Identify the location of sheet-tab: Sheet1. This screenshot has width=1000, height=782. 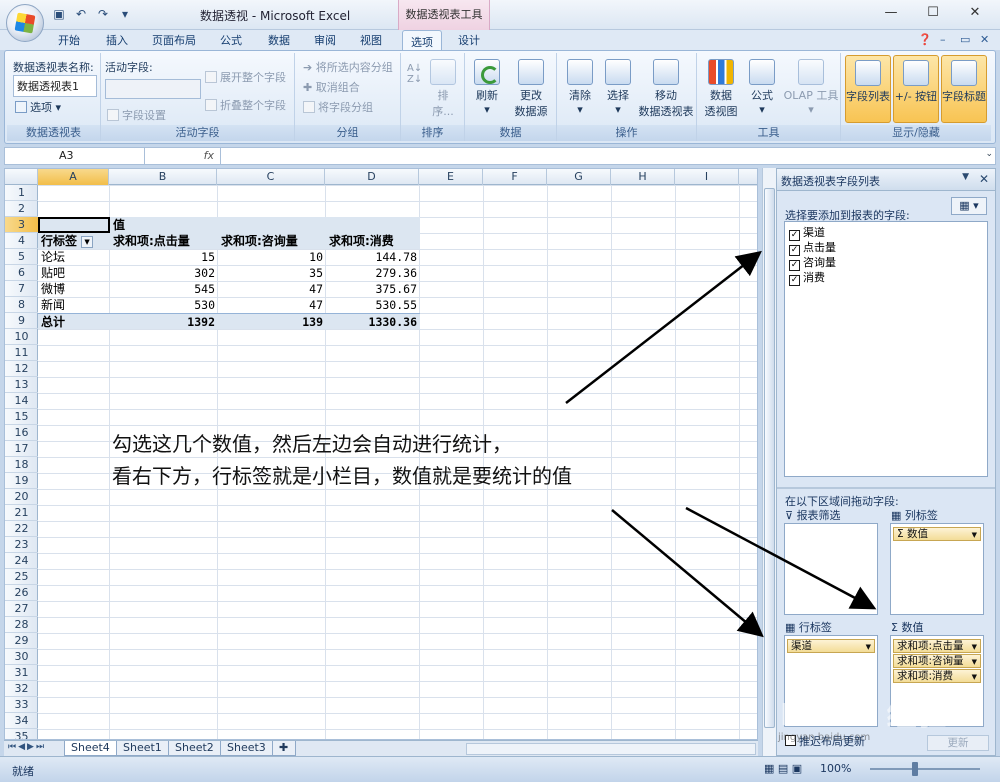
(142, 748).